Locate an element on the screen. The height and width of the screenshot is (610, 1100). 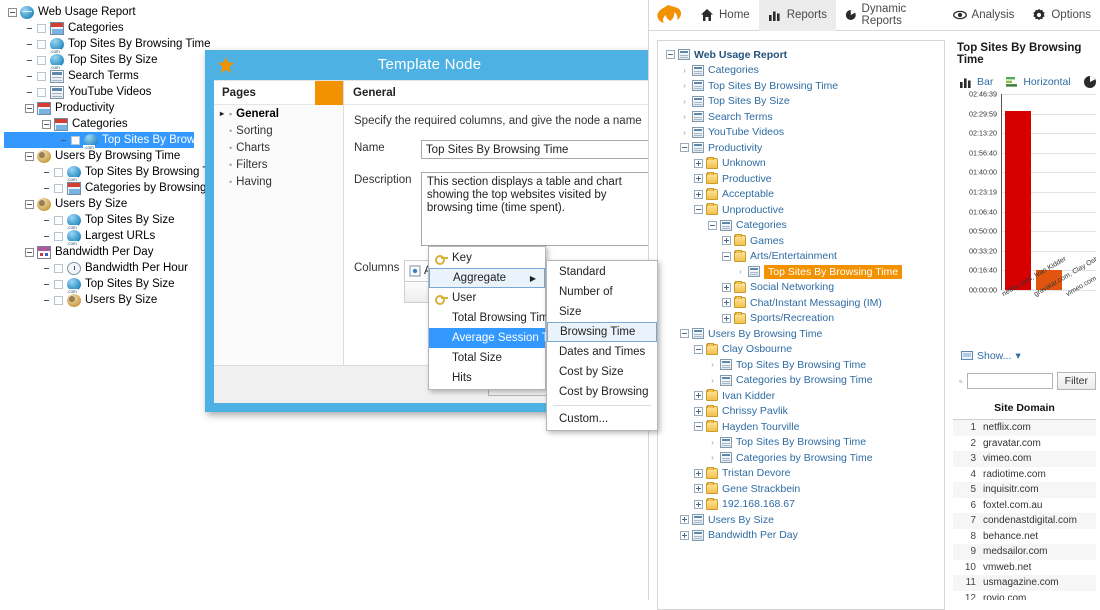
submenu-item-cost-by-size: Cost by Size is located at coordinates (602, 372).